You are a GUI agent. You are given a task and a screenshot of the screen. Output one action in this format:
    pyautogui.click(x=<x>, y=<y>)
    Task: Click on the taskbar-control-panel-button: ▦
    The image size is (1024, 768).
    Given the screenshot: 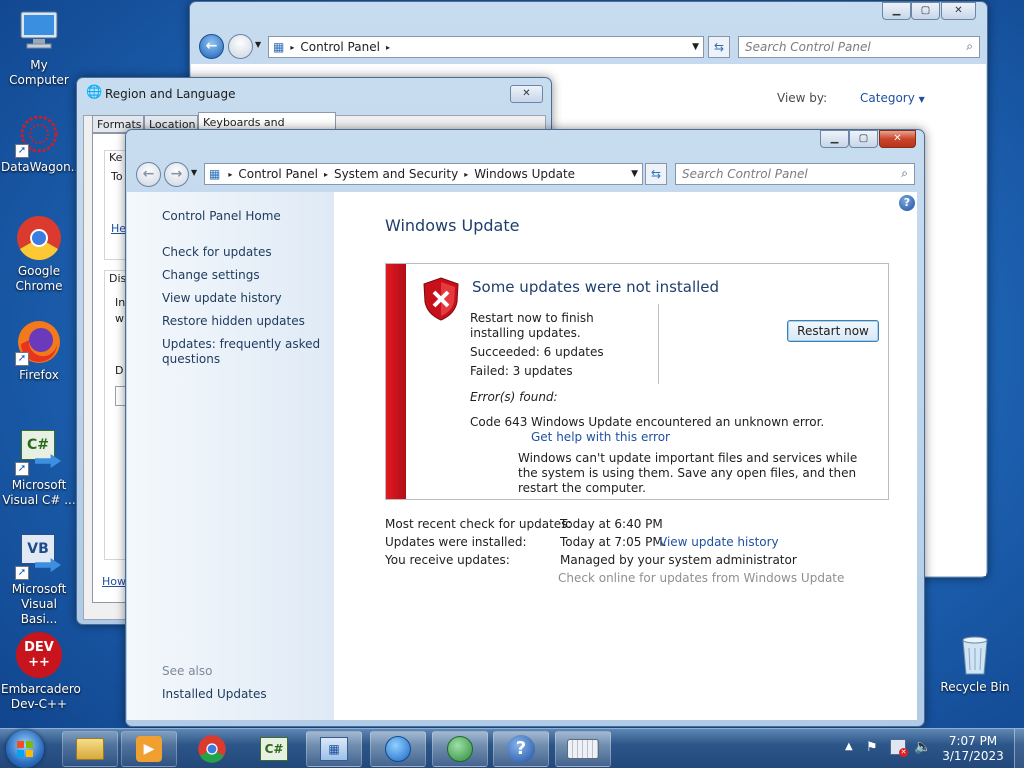 What is the action you would take?
    pyautogui.click(x=334, y=749)
    